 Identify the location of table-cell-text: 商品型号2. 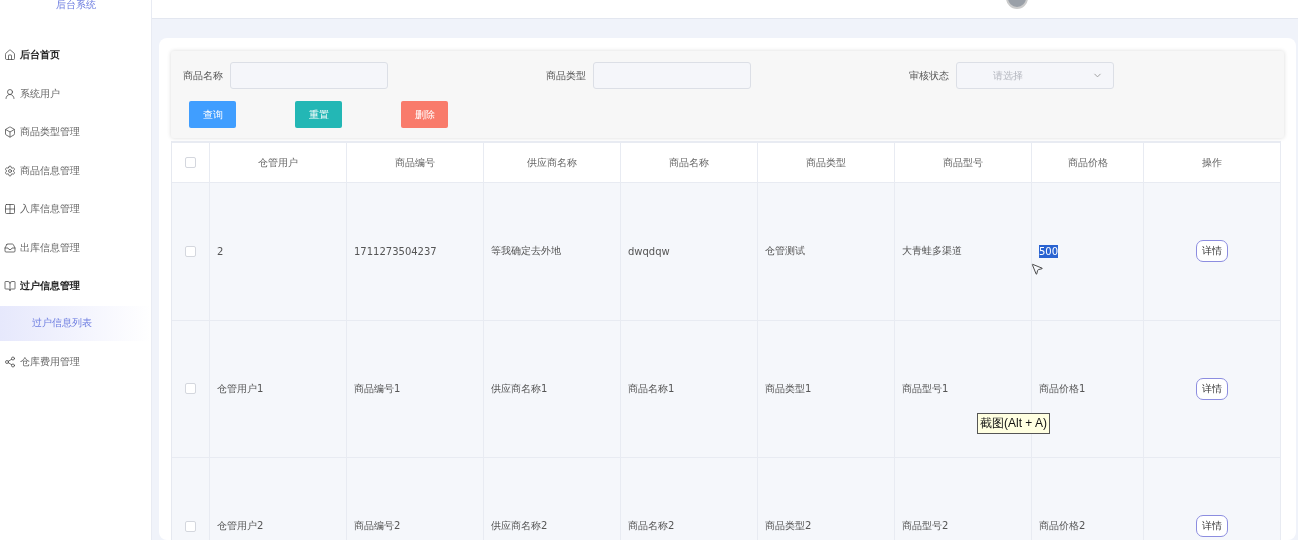
(925, 526).